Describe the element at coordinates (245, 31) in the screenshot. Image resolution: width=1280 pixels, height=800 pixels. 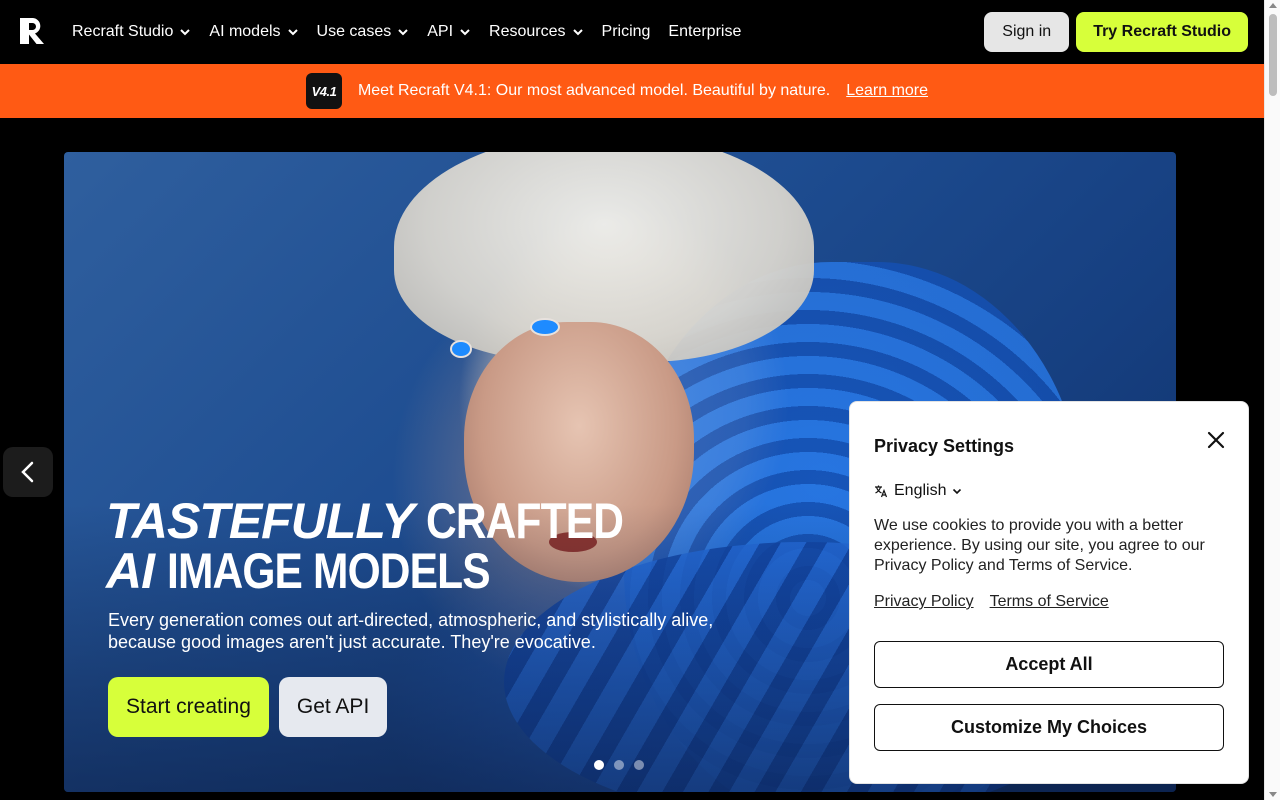
I see `nav-item-label: AI models` at that location.